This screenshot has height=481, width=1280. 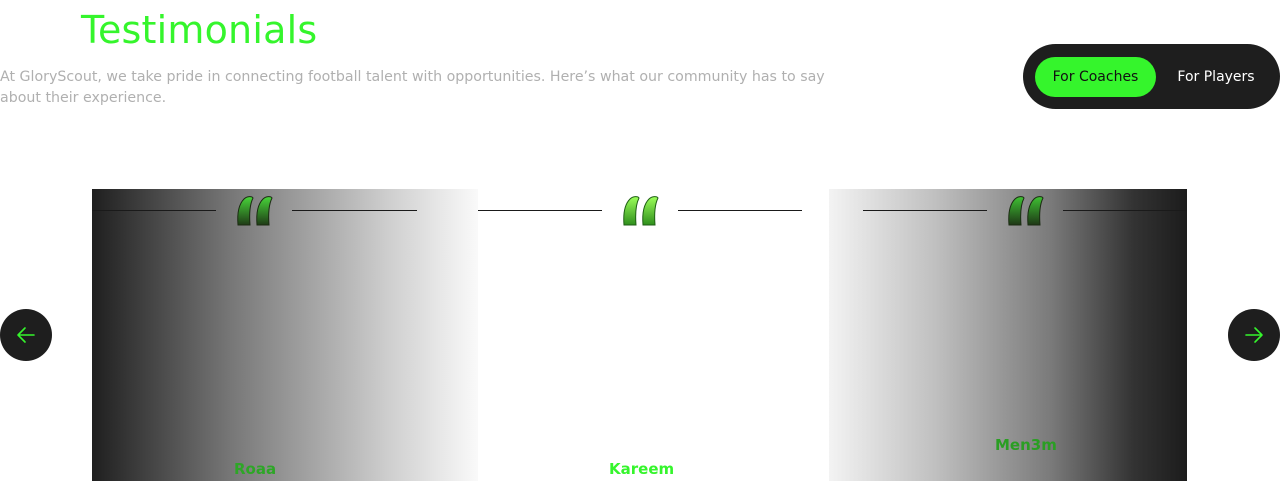 I want to click on page-title: Testimonials, so click(x=199, y=30).